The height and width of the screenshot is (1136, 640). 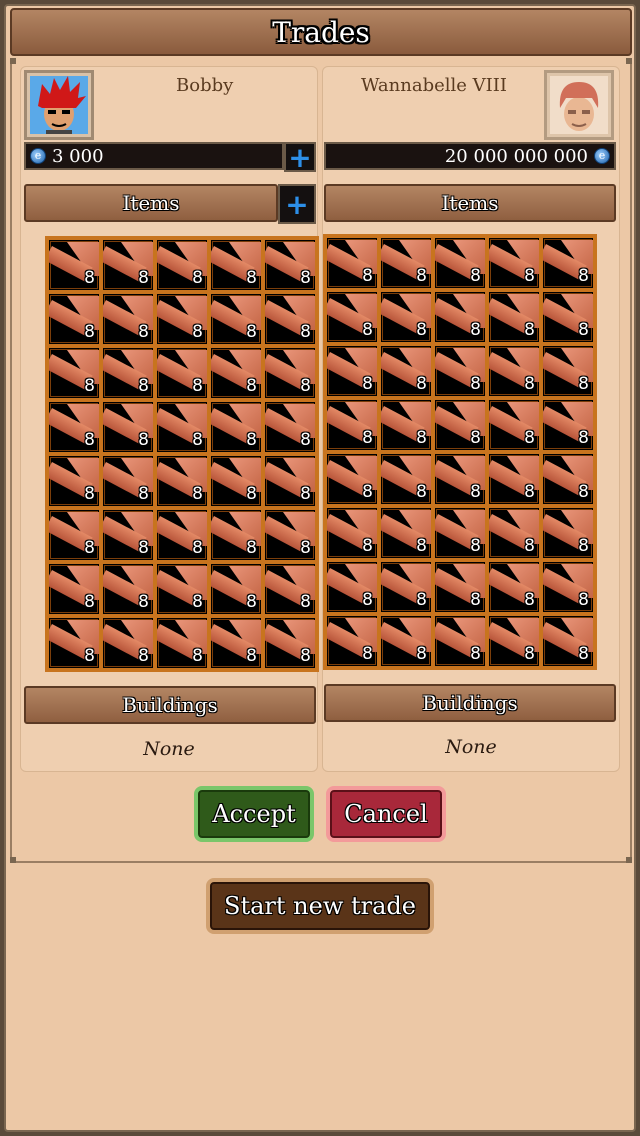 I want to click on right-buildings-header: Buildings, so click(x=470, y=703).